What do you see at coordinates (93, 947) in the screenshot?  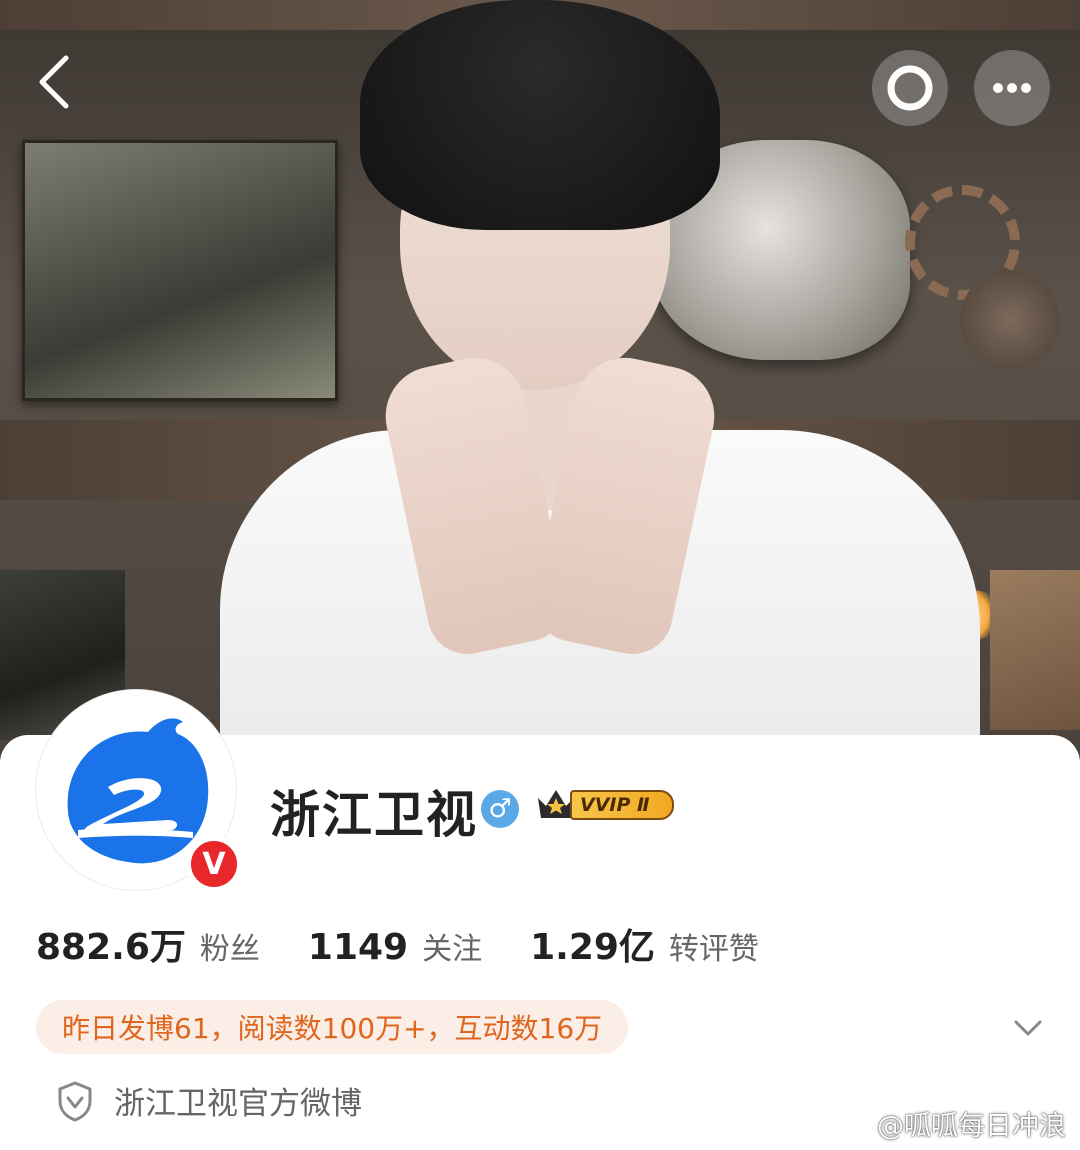 I see `stat-value: 882.6` at bounding box center [93, 947].